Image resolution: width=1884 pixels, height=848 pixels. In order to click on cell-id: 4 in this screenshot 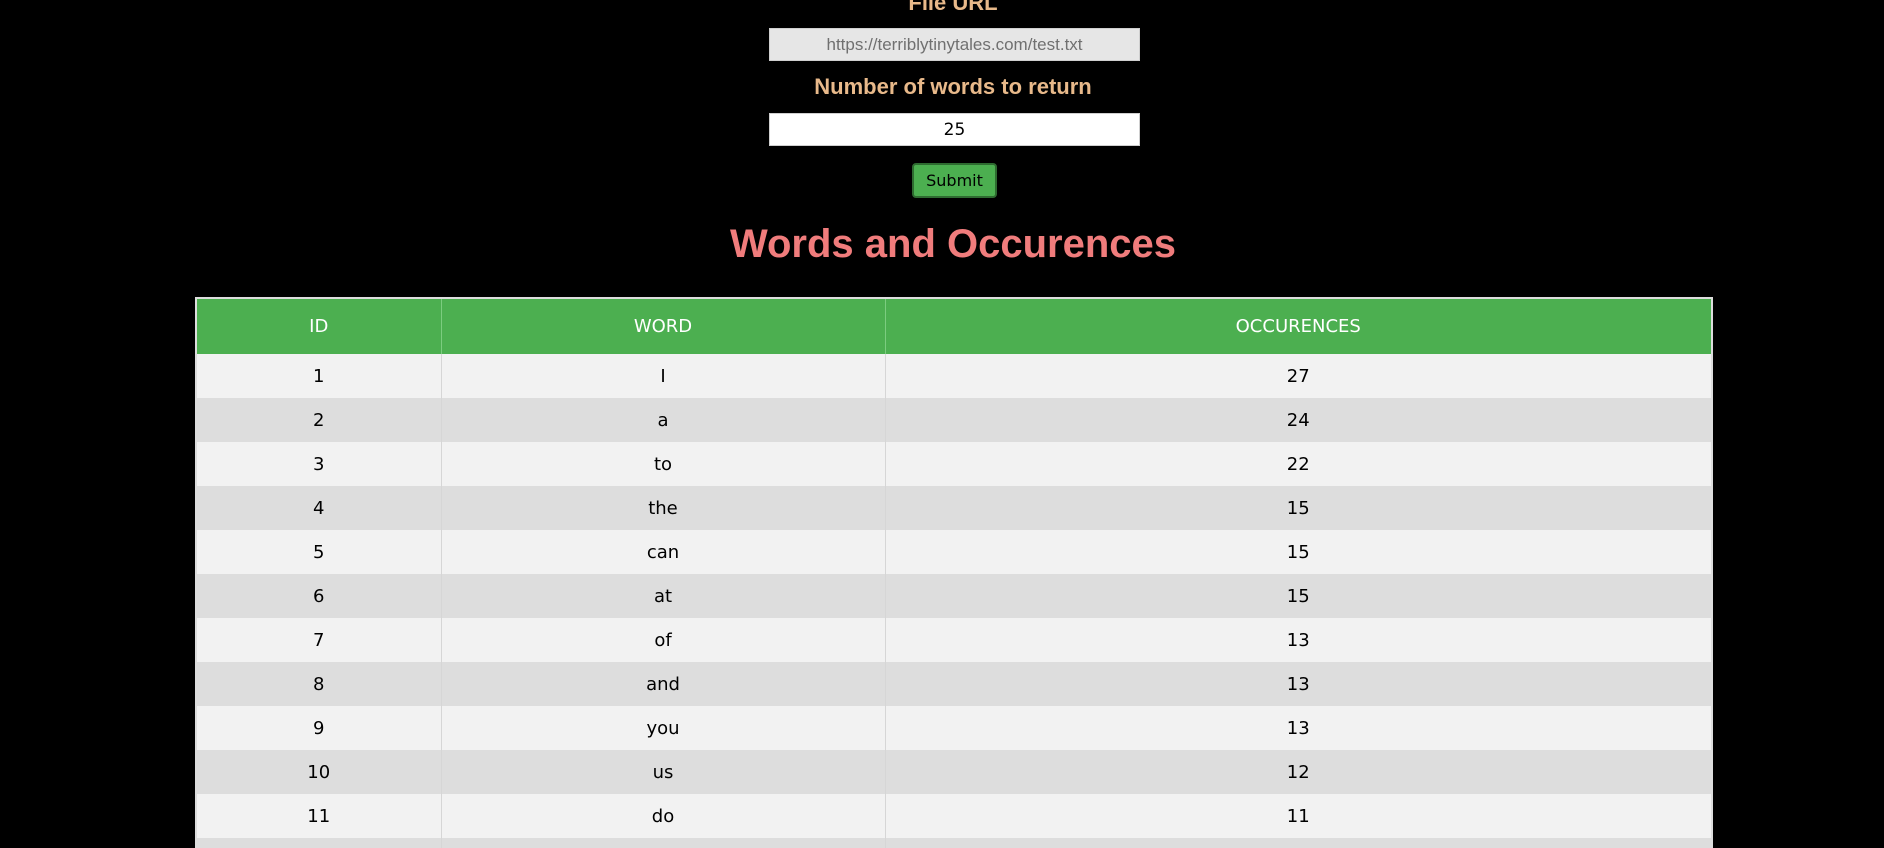, I will do `click(319, 508)`.